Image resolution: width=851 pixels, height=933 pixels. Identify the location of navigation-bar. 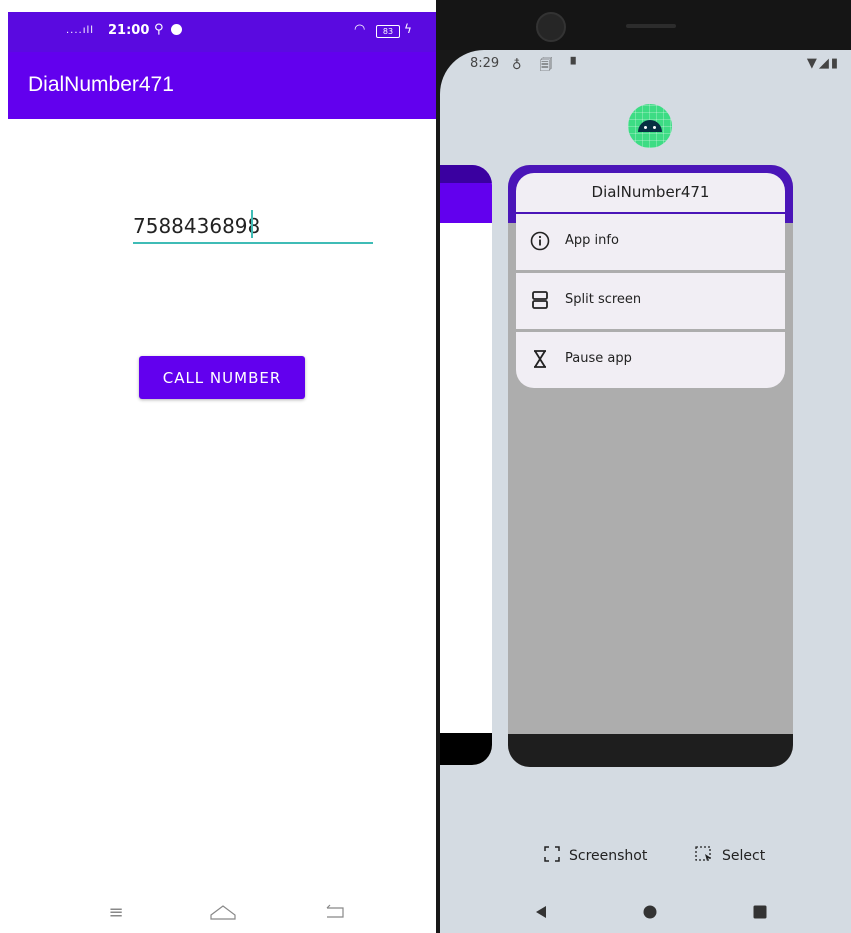
(645, 912).